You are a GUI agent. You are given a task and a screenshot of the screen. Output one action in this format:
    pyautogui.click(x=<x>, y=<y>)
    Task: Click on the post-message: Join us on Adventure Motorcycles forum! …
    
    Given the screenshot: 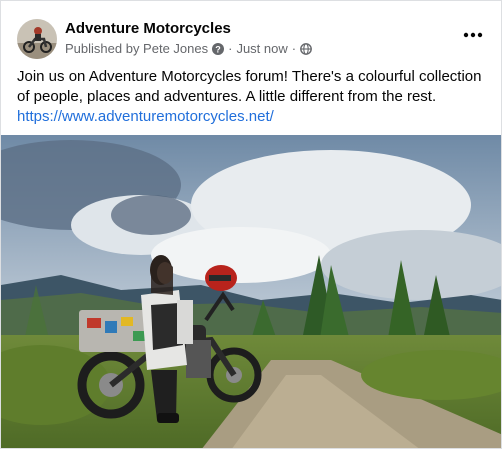 What is the action you would take?
    pyautogui.click(x=249, y=86)
    